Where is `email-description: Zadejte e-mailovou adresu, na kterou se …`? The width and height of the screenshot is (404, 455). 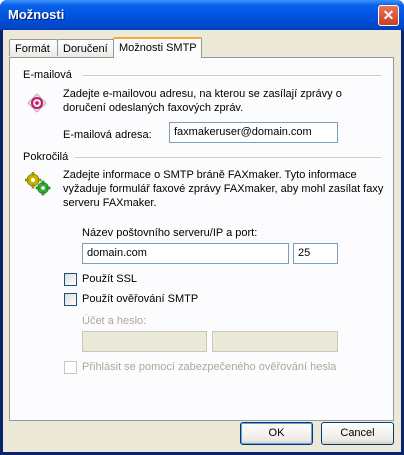 email-description: Zadejte e-mailovou adresu, na kterou se … is located at coordinates (202, 101).